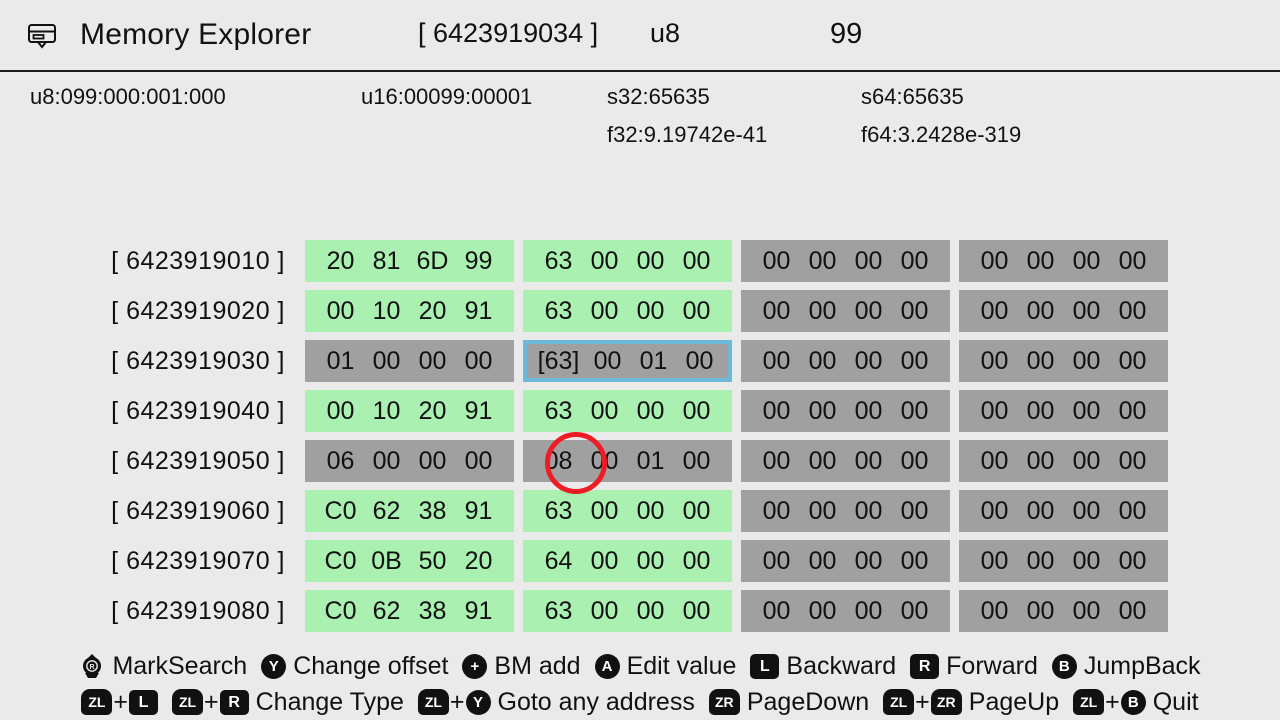 This screenshot has height=720, width=1280. I want to click on button-hint: B JumpBack, so click(1126, 666).